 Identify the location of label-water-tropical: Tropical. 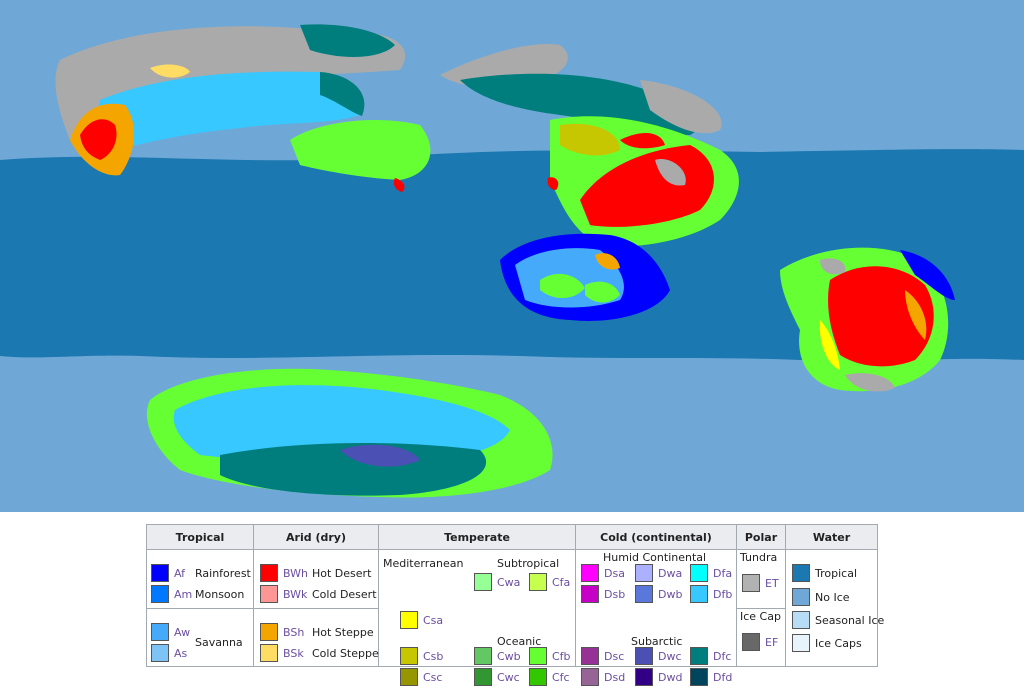
(836, 573).